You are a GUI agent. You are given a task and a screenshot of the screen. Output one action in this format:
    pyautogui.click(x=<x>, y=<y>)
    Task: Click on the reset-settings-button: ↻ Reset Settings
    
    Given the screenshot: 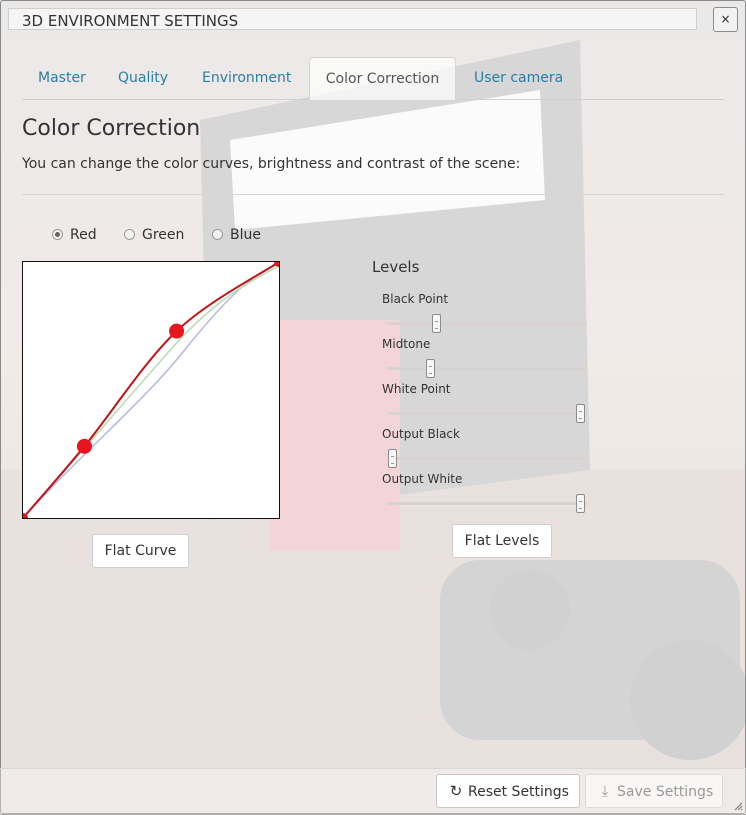 What is the action you would take?
    pyautogui.click(x=508, y=791)
    